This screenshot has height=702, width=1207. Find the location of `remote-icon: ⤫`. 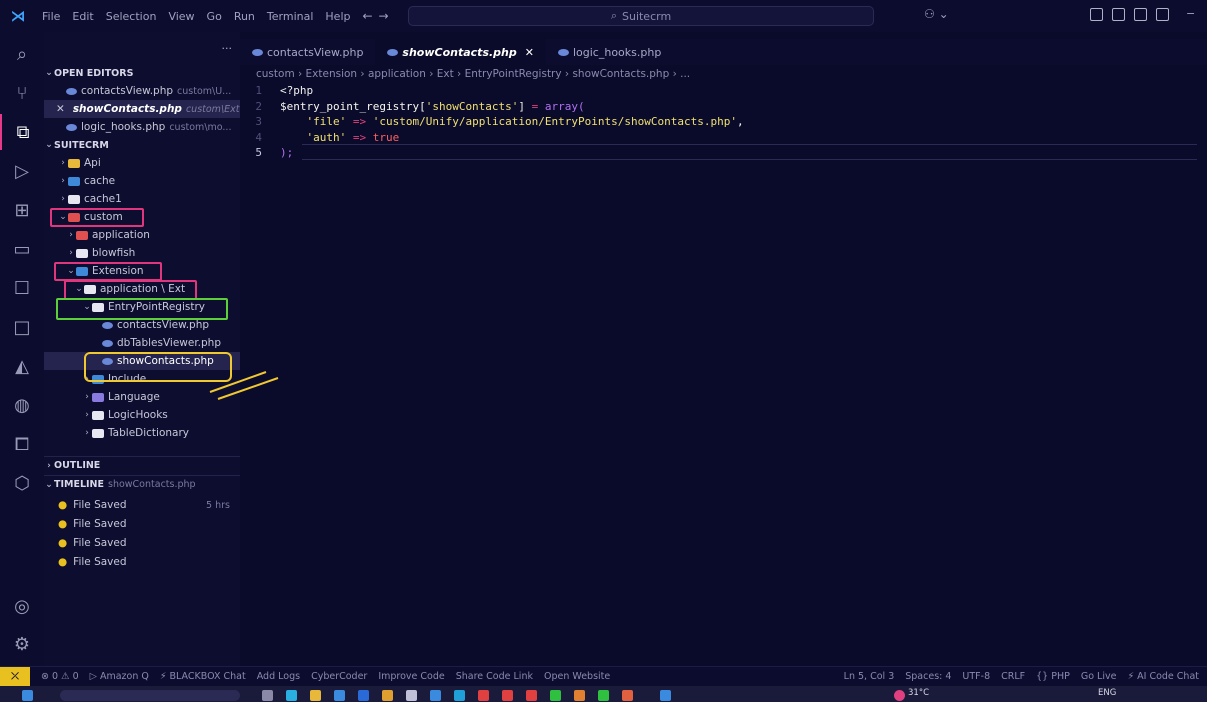

remote-icon: ⤫ is located at coordinates (15, 676).